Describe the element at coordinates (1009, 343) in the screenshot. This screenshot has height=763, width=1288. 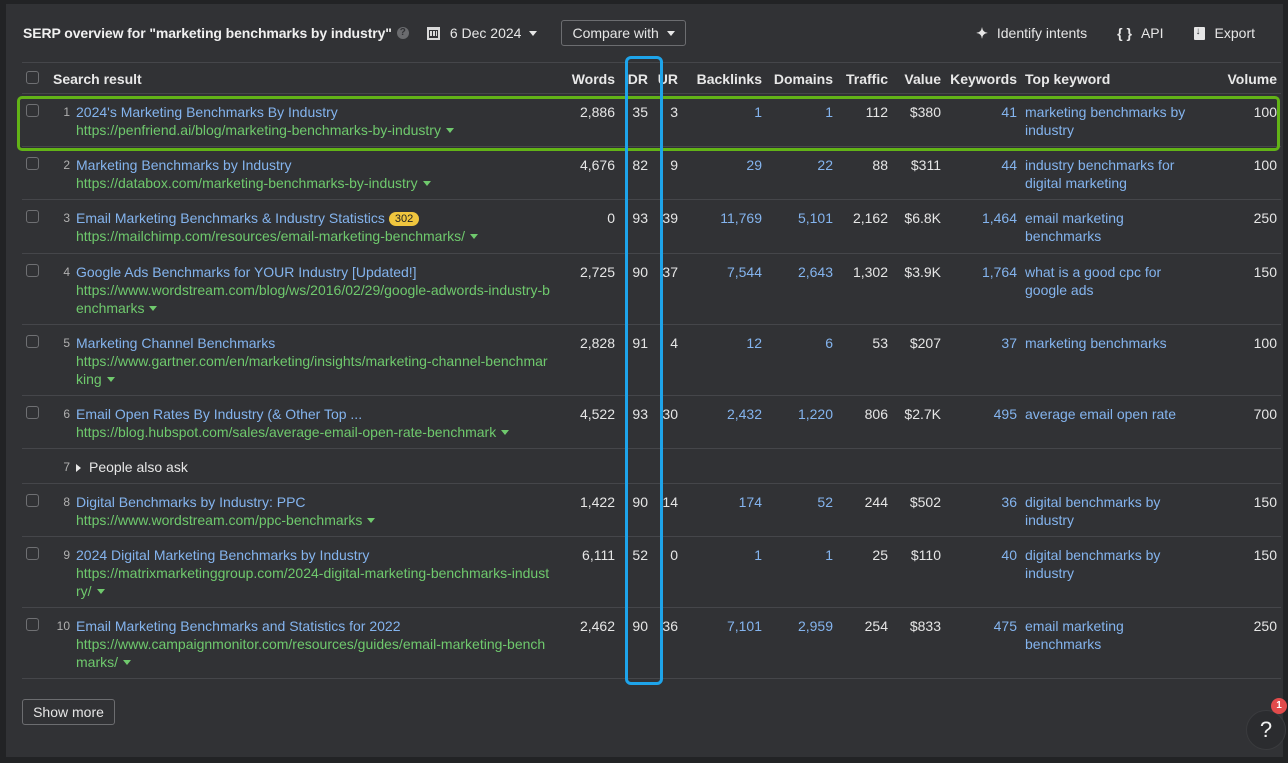
I see `keywords-link: 37` at that location.